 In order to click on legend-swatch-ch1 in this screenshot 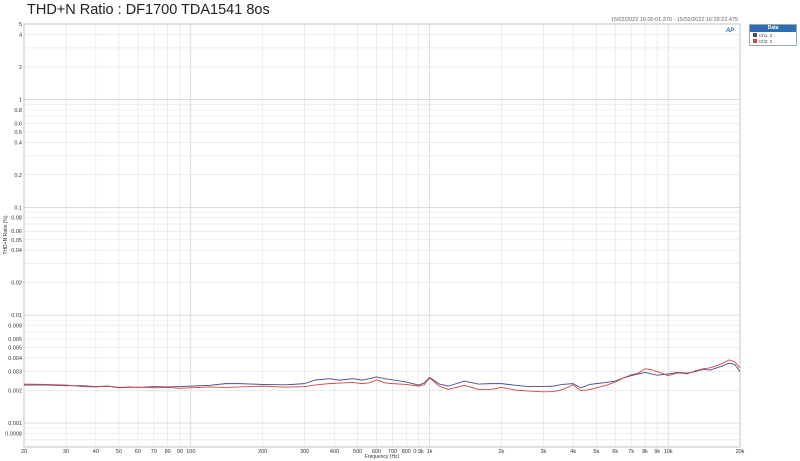, I will do `click(755, 35)`.